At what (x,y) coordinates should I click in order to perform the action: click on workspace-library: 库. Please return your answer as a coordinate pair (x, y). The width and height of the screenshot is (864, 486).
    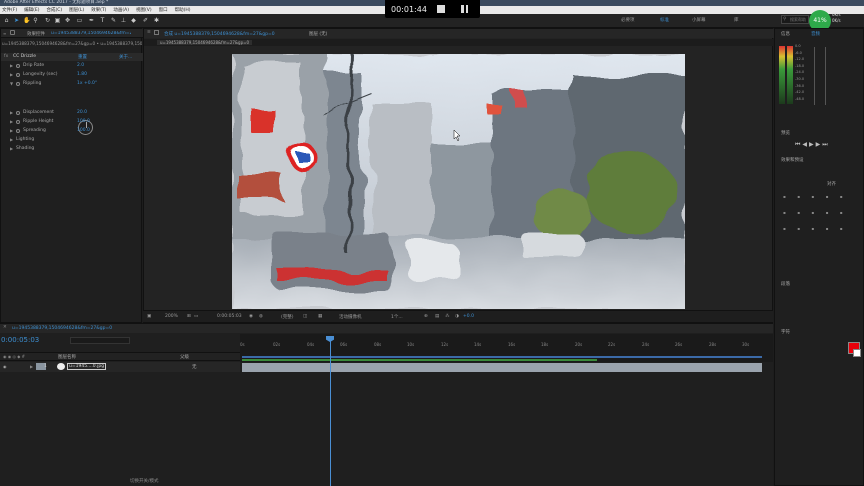
    Looking at the image, I should click on (736, 20).